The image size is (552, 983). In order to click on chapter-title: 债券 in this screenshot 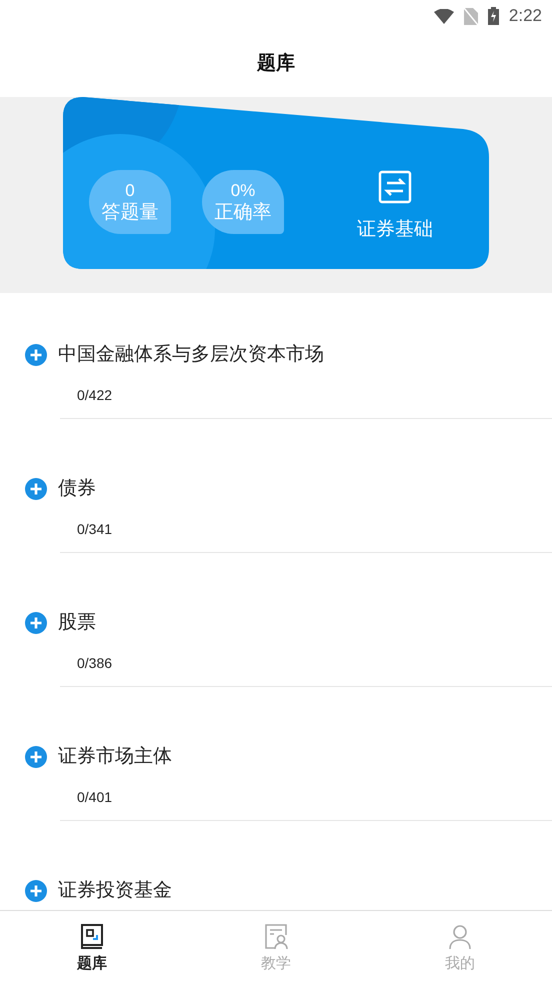, I will do `click(77, 489)`.